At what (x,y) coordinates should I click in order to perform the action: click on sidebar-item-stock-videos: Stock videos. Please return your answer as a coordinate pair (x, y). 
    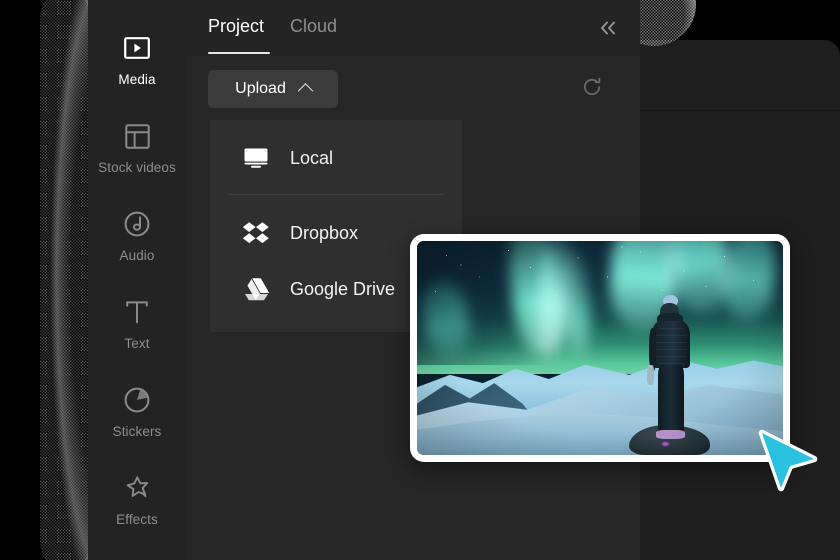
    Looking at the image, I should click on (137, 148).